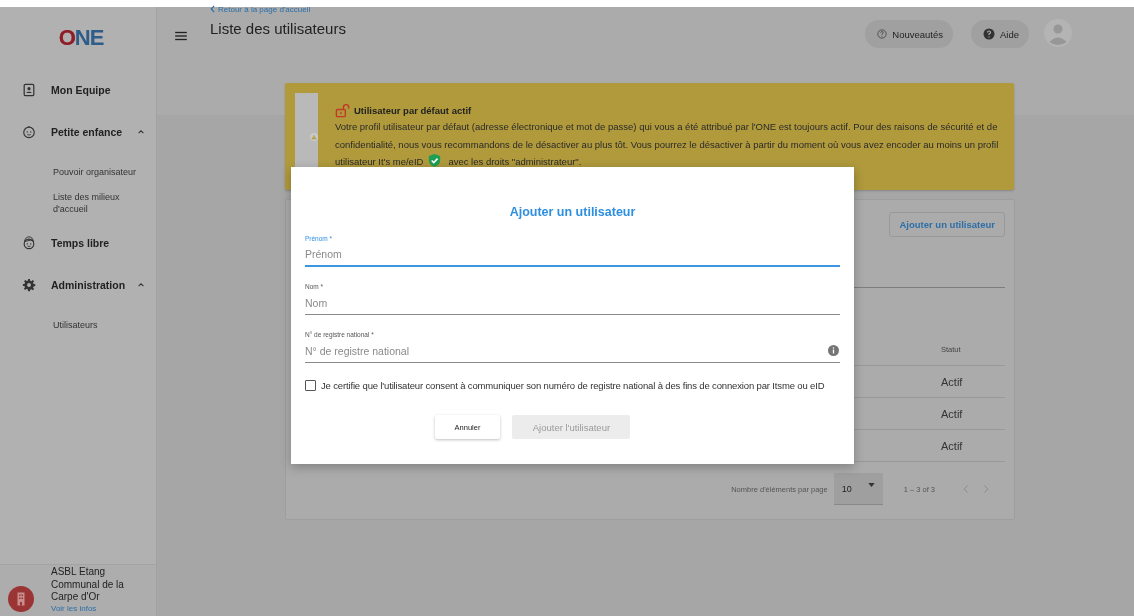 Image resolution: width=1134 pixels, height=616 pixels. Describe the element at coordinates (29, 90) in the screenshot. I see `contact-card-icon` at that location.